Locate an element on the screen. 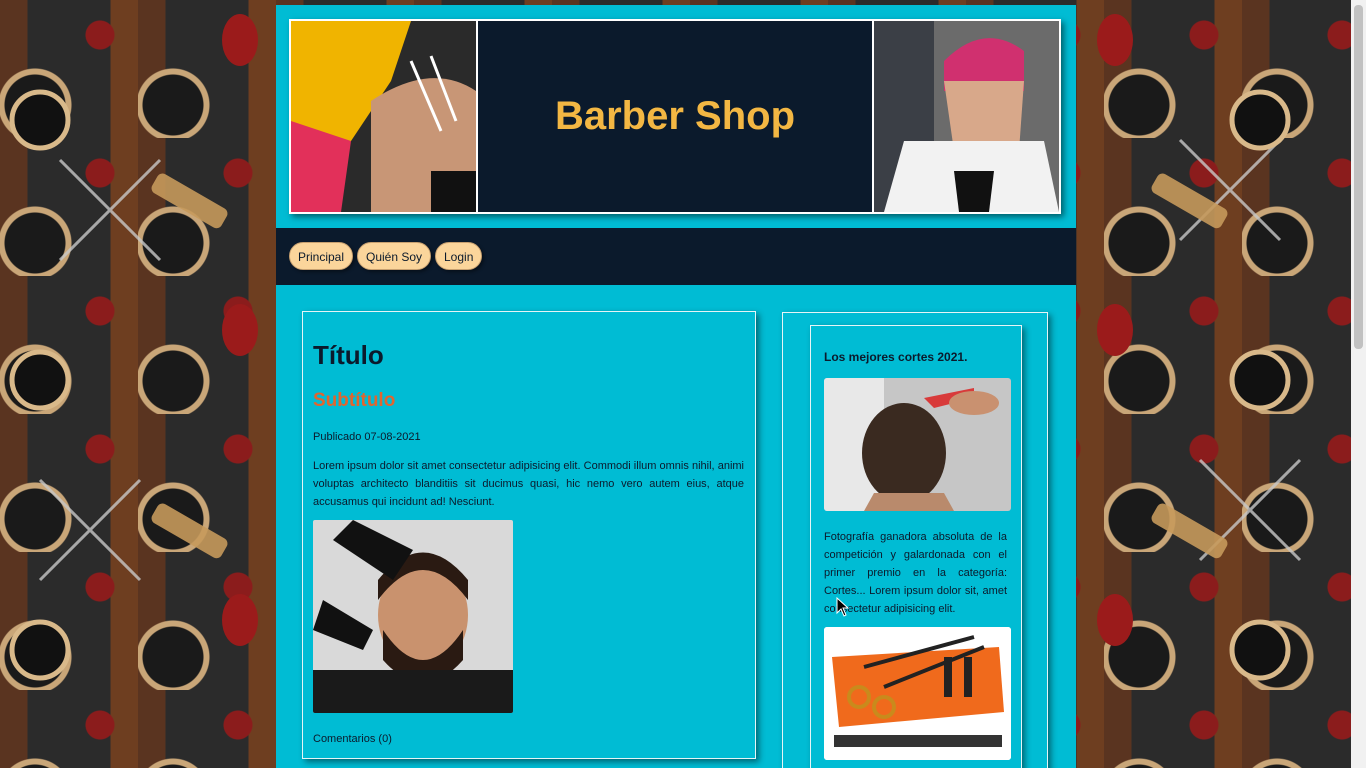 This screenshot has width=1366, height=768. post-subtitle: Subtítulo is located at coordinates (354, 400).